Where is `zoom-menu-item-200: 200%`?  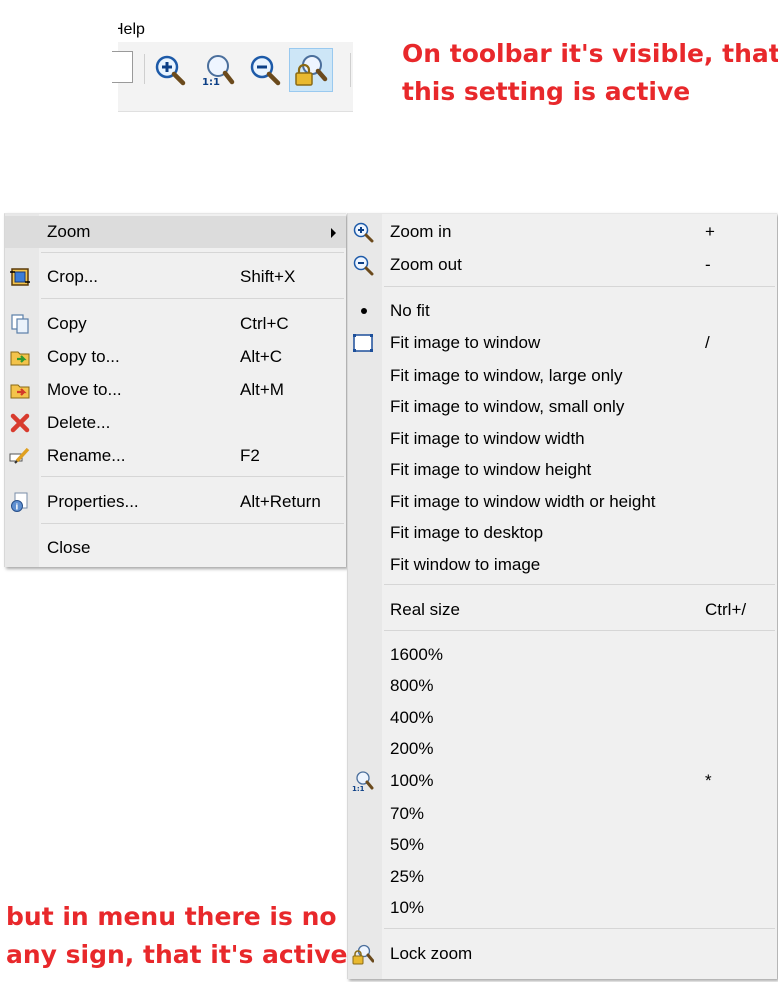 zoom-menu-item-200: 200% is located at coordinates (562, 749).